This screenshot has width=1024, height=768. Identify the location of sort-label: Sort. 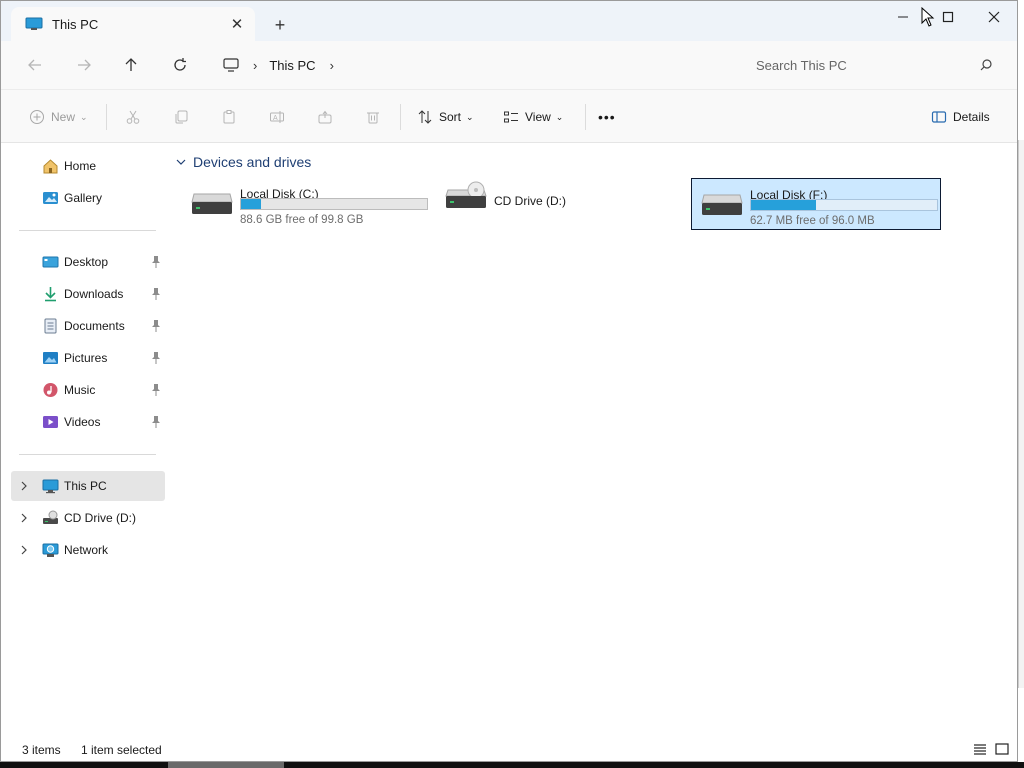
(450, 117).